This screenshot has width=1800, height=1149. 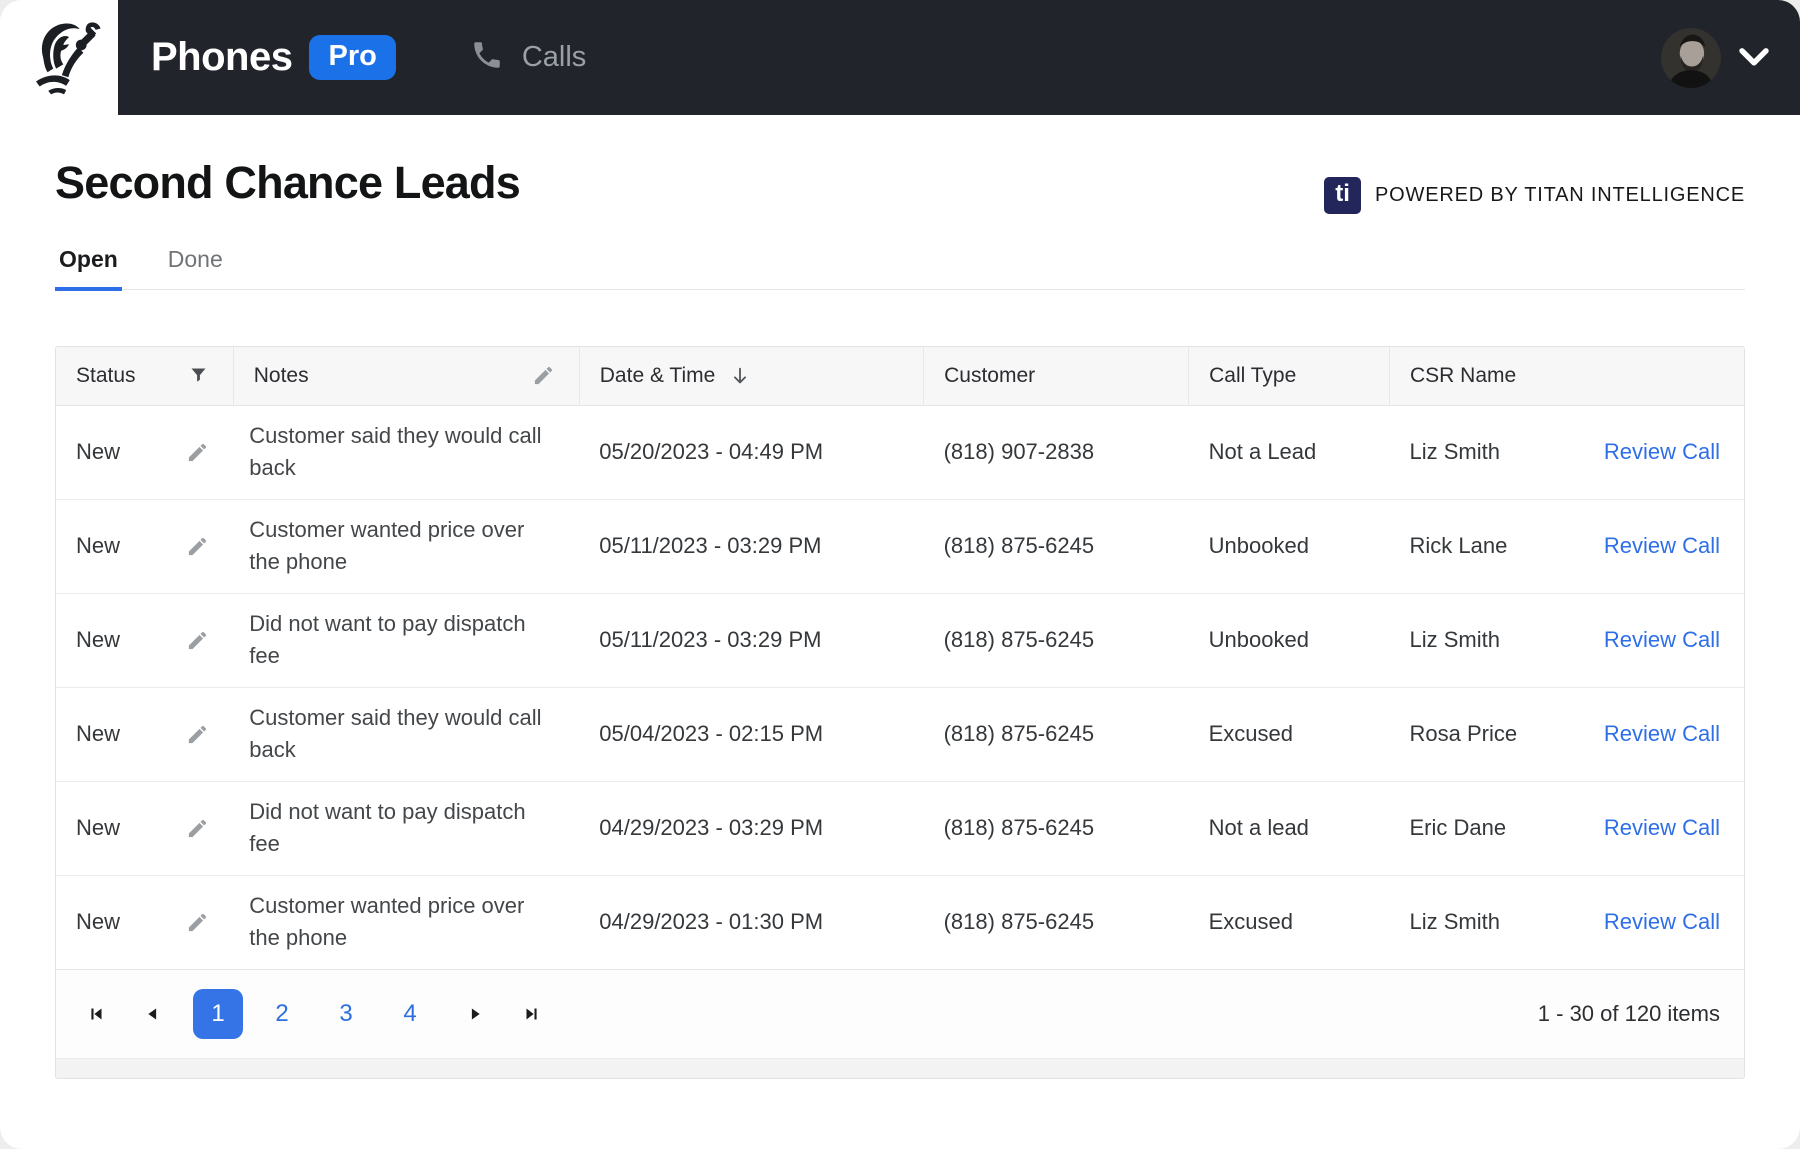 I want to click on next-page-button, so click(x=476, y=1014).